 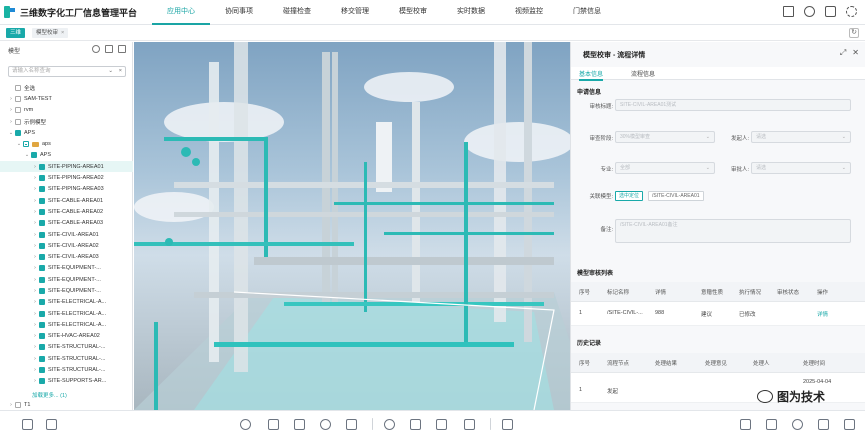 What do you see at coordinates (27, 424) in the screenshot?
I see `layers-icon` at bounding box center [27, 424].